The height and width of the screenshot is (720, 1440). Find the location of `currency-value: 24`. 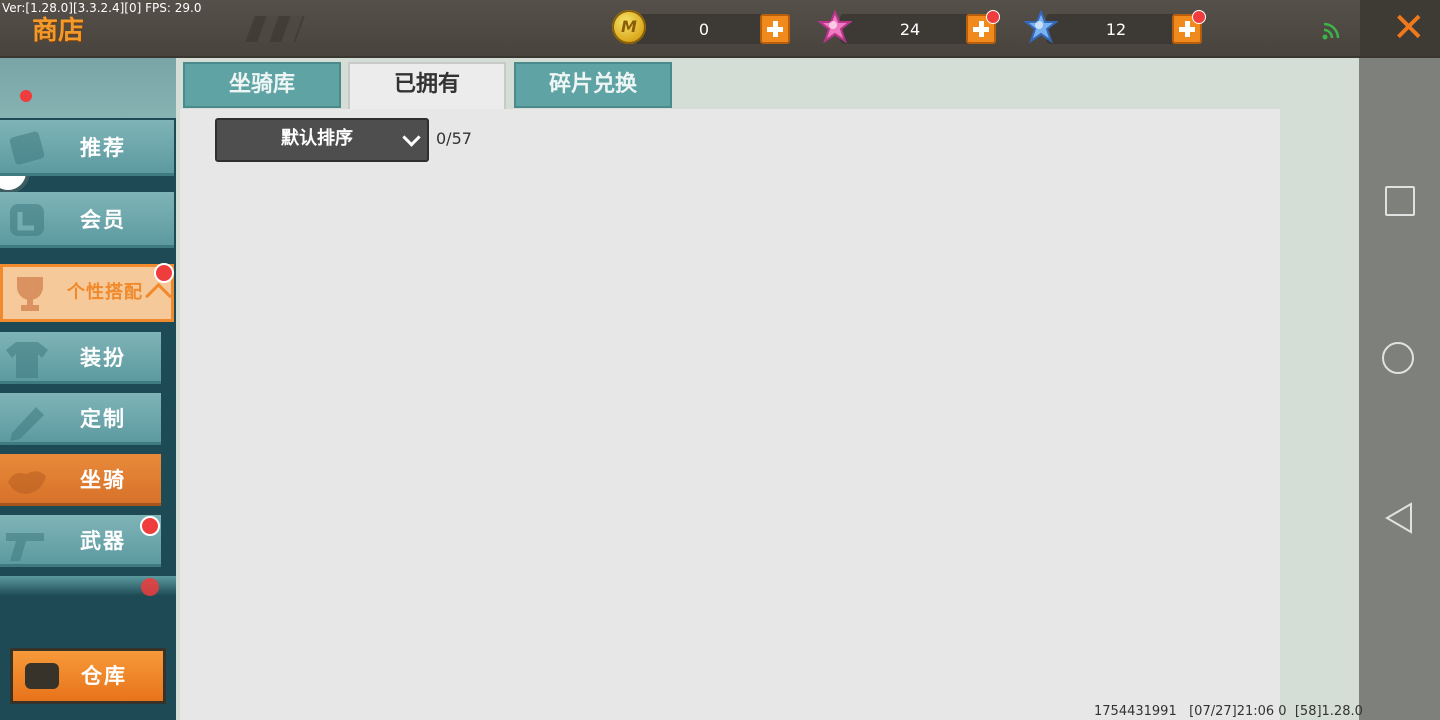

currency-value: 24 is located at coordinates (910, 29).